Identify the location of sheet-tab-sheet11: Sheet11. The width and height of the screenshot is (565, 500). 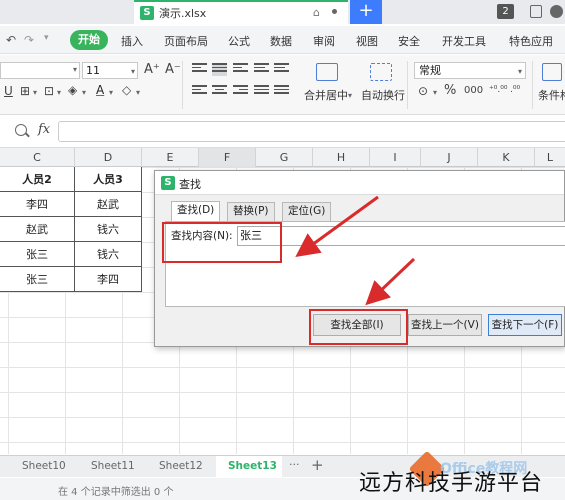
(113, 466).